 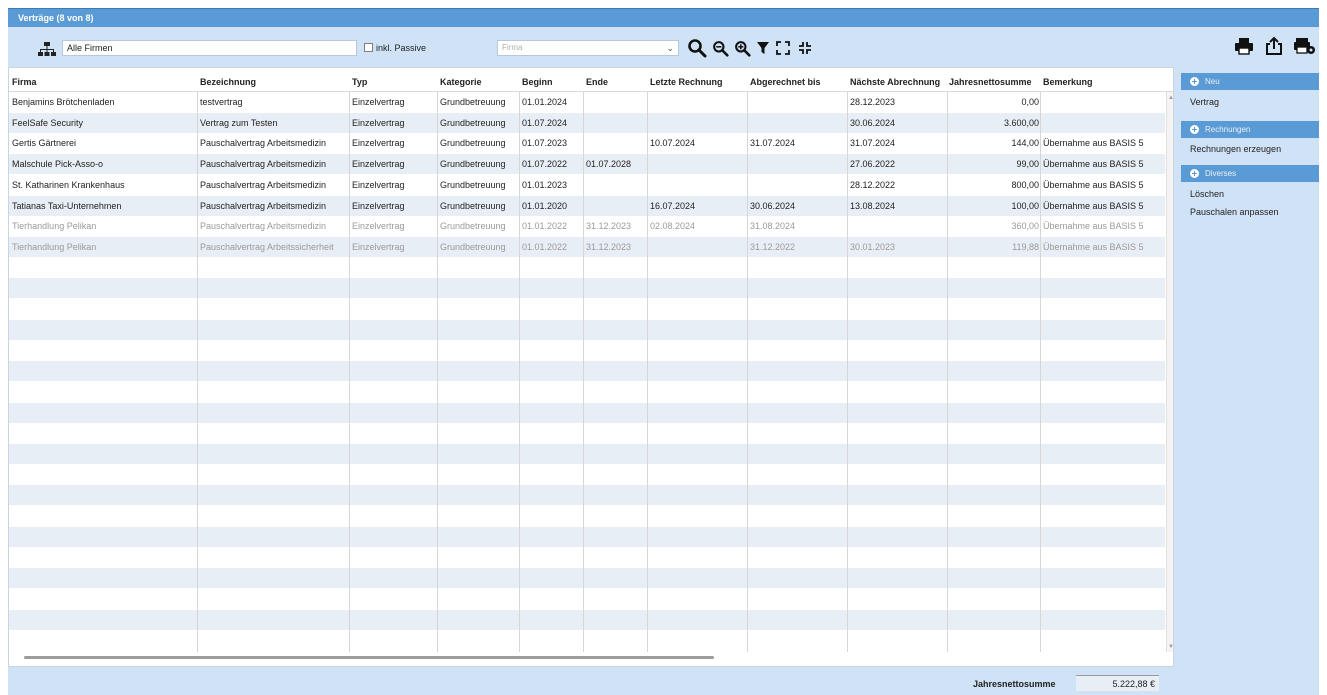 I want to click on col-header-kategorie: Kategorie, so click(x=461, y=82).